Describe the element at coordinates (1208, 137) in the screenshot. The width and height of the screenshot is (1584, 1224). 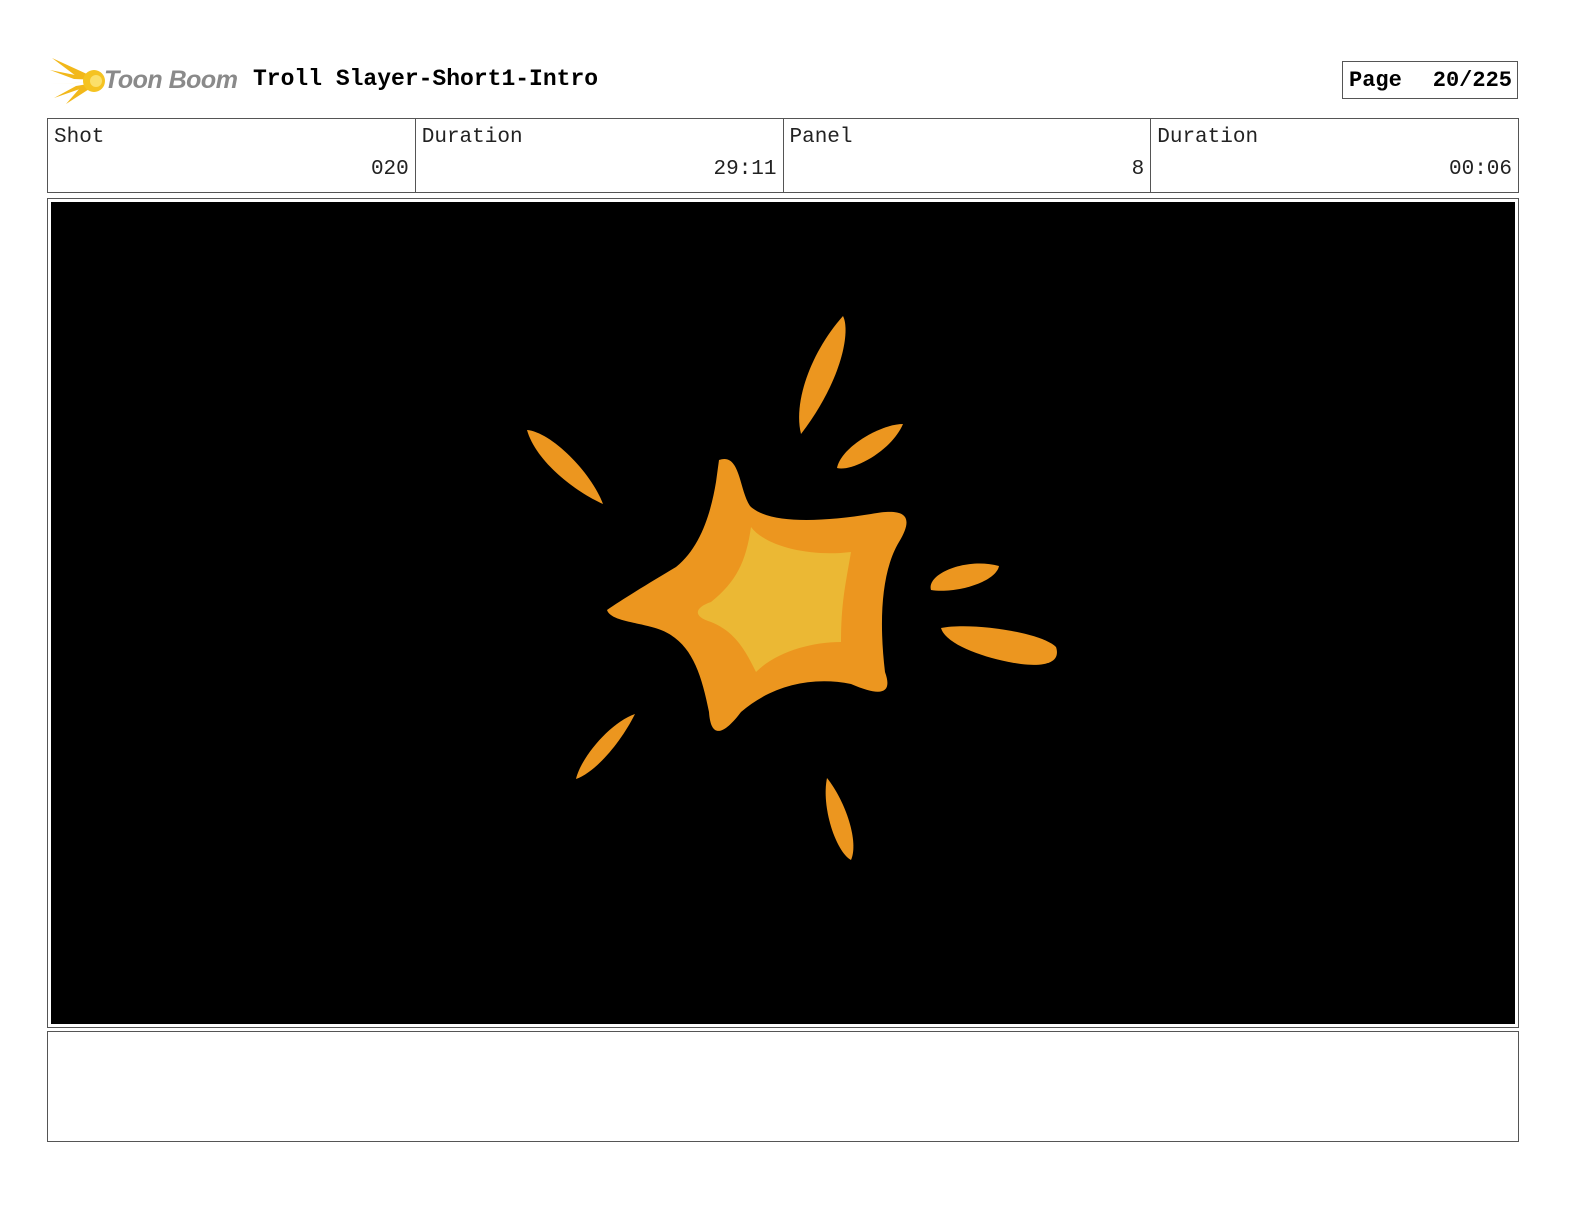
I see `panel-duration-label: Duration` at that location.